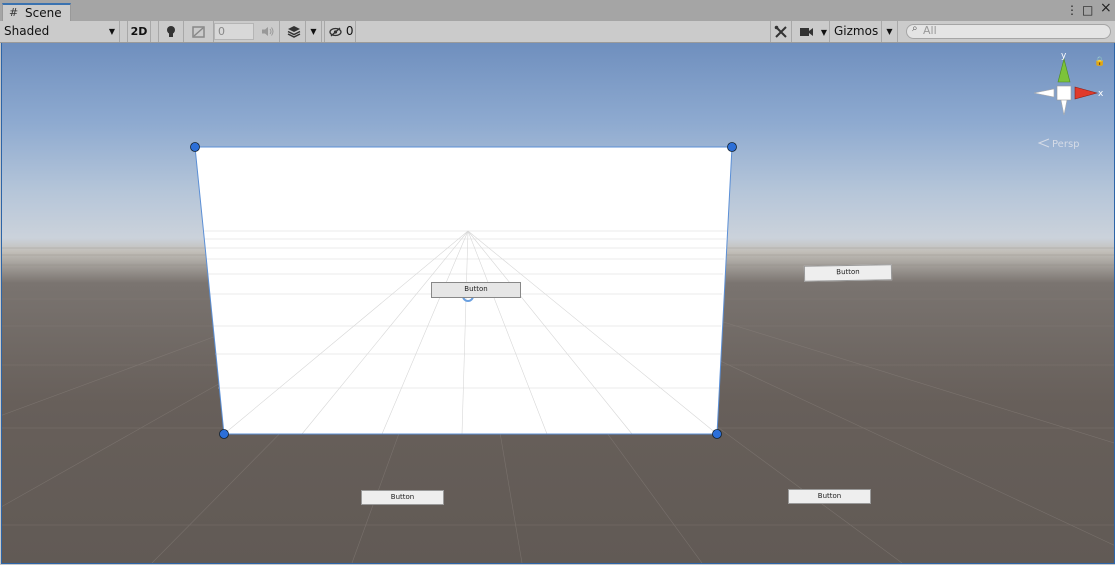  What do you see at coordinates (43, 13) in the screenshot?
I see `tab-label: Scene` at bounding box center [43, 13].